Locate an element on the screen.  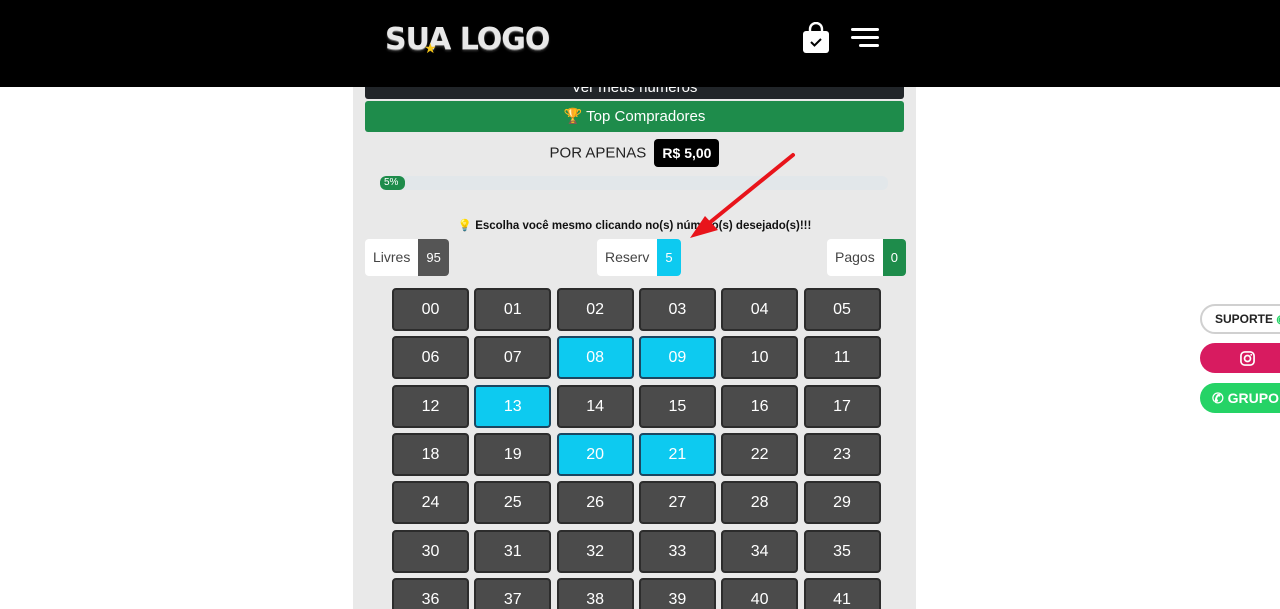
number-cell-19: 19 is located at coordinates (513, 454).